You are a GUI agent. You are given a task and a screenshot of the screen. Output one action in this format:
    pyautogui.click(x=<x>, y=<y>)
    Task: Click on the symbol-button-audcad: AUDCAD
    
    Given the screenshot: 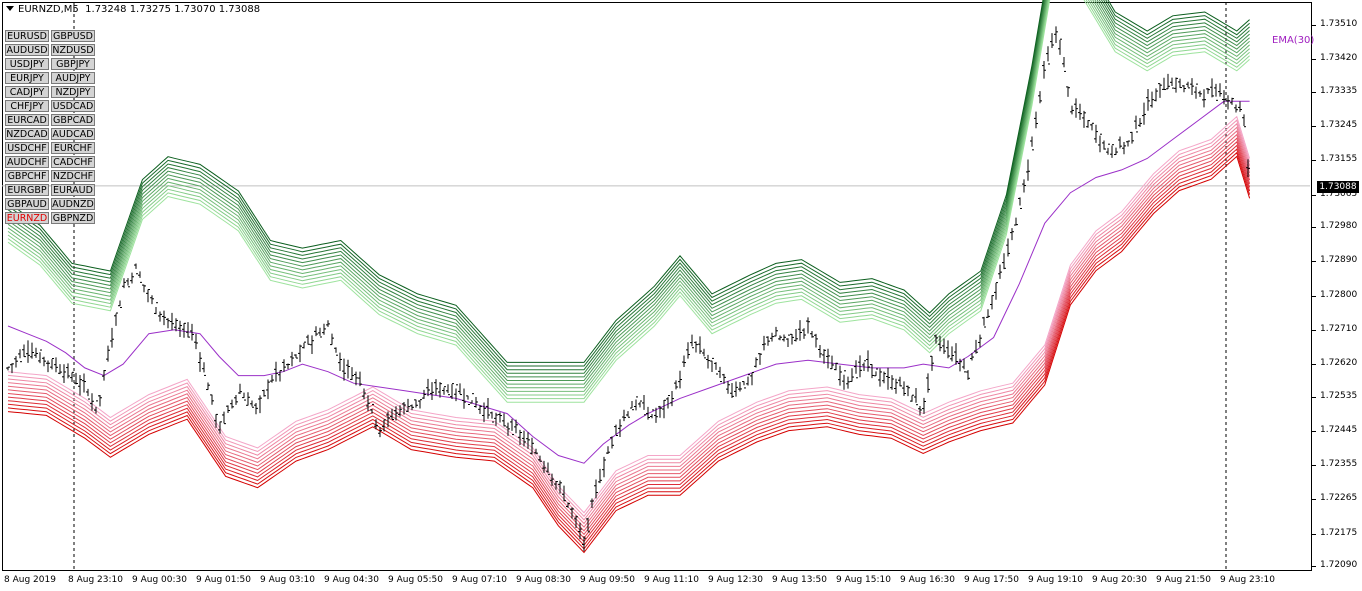 What is the action you would take?
    pyautogui.click(x=73, y=134)
    